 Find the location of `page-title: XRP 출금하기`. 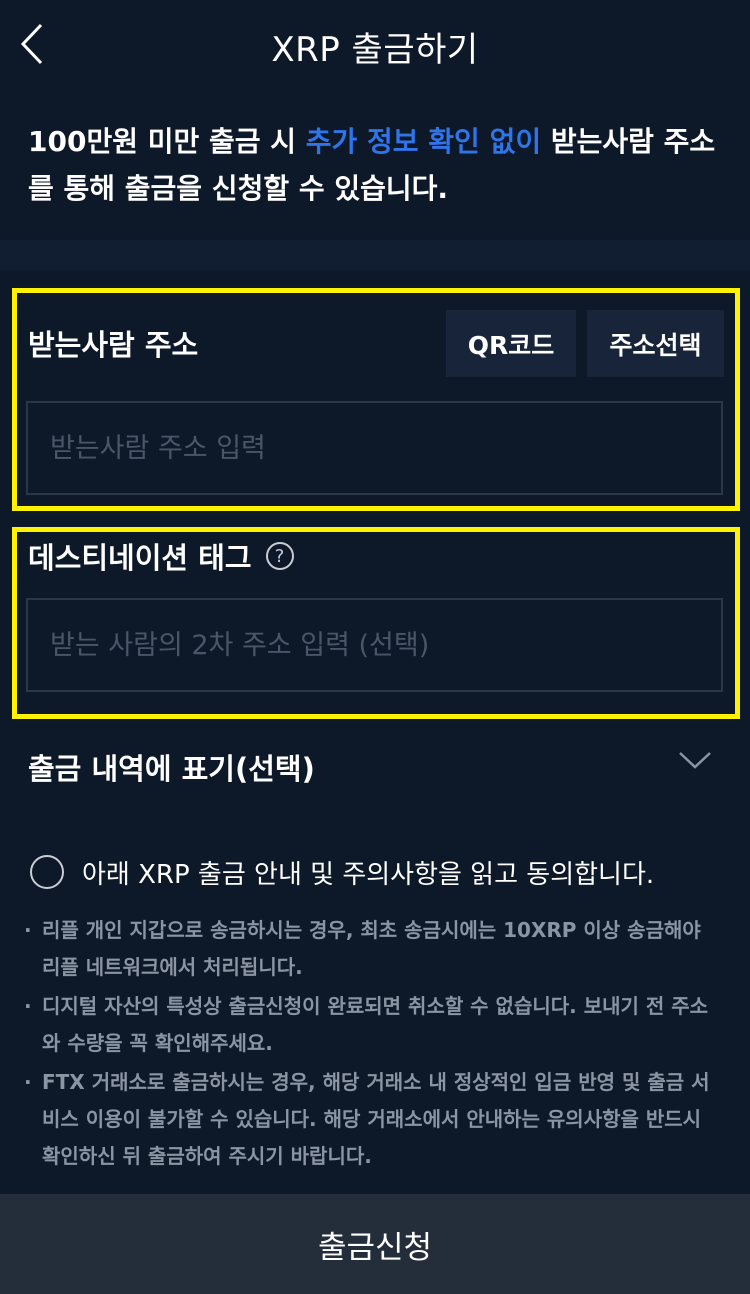

page-title: XRP 출금하기 is located at coordinates (375, 50).